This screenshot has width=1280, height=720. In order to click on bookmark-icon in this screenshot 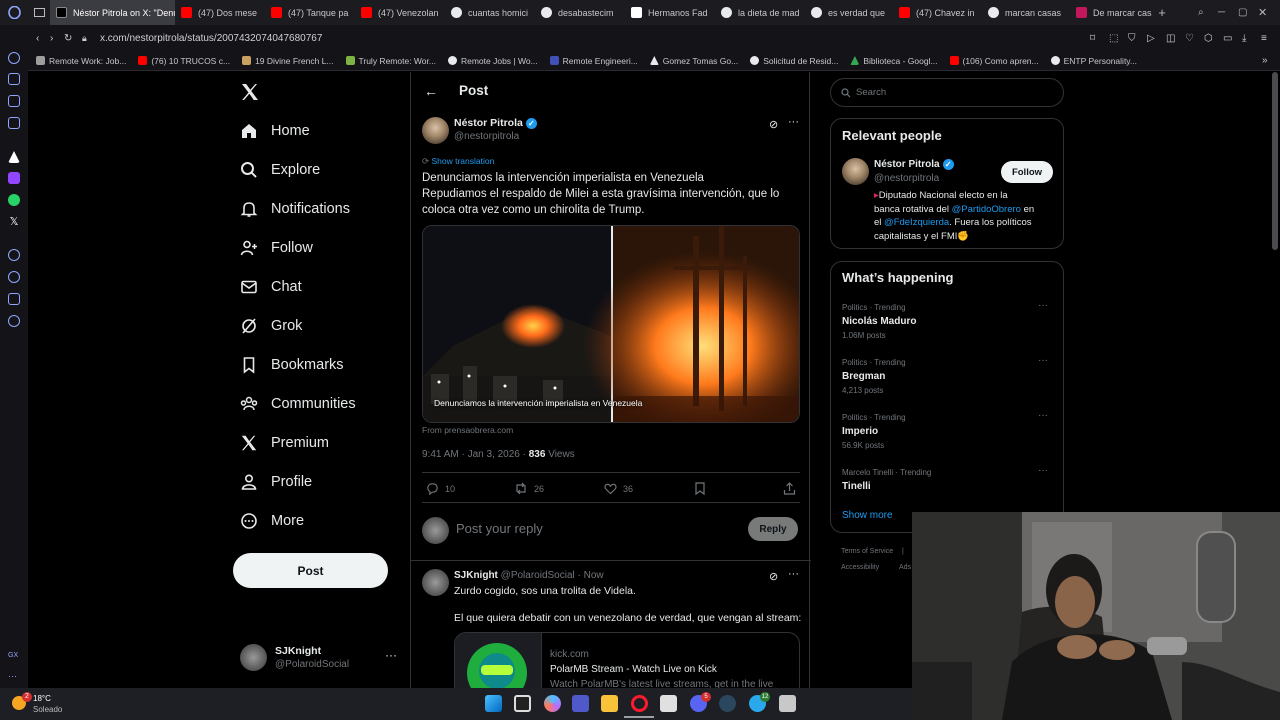, I will do `click(700, 491)`.